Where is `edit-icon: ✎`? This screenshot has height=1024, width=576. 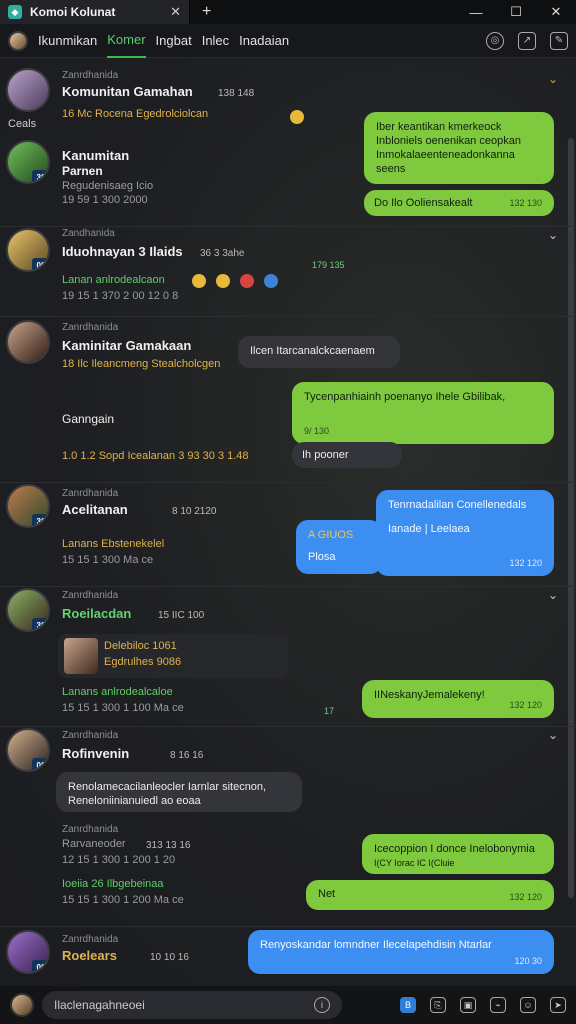 edit-icon: ✎ is located at coordinates (559, 40).